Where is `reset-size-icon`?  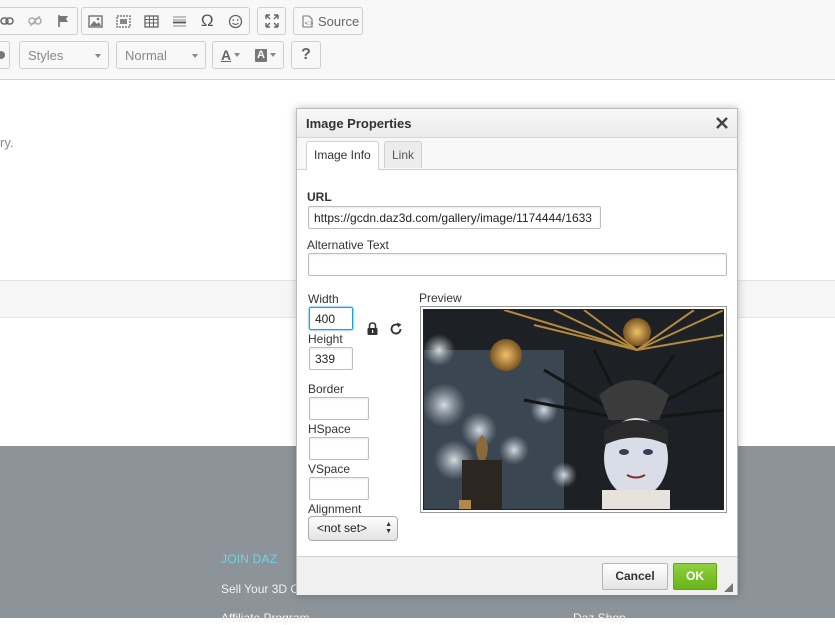
reset-size-icon is located at coordinates (396, 329).